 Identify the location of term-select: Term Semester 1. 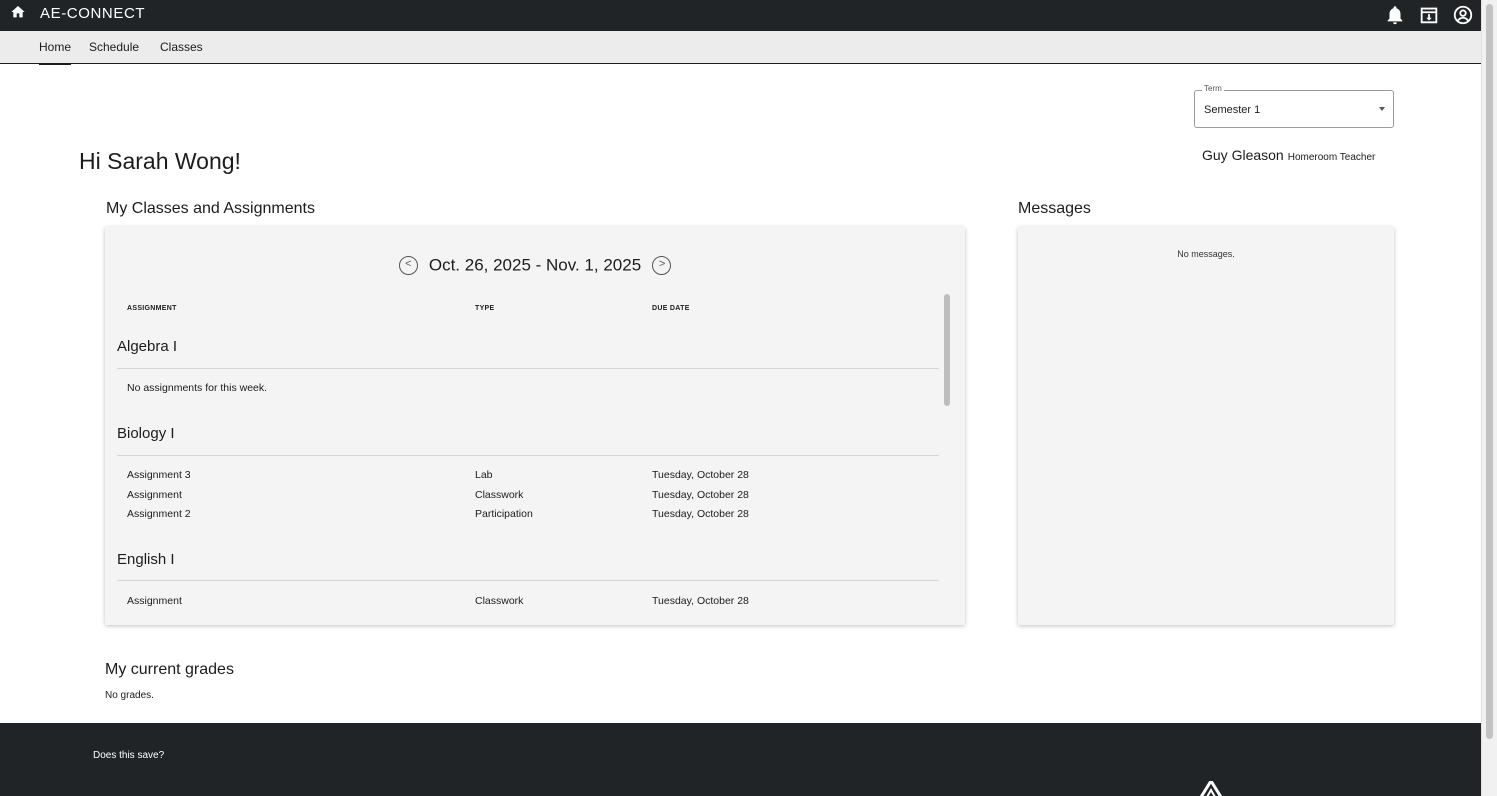
(1294, 106).